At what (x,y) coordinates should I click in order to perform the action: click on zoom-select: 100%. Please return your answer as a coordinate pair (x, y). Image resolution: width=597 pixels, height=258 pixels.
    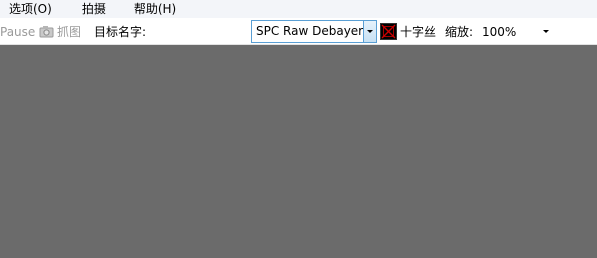
    Looking at the image, I should click on (515, 31).